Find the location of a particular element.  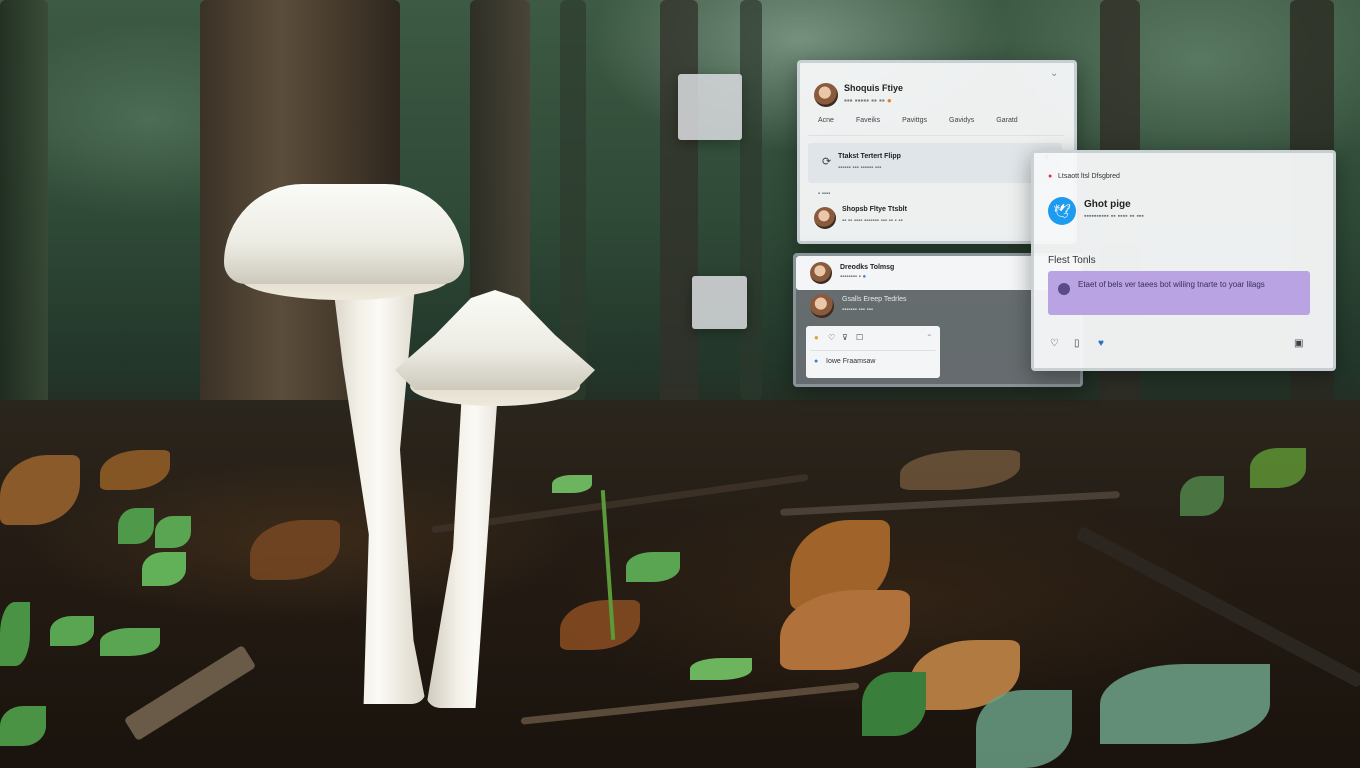

user-meta: ▪▪▪▪▪▪▪▪ ▪ ● is located at coordinates (853, 277).